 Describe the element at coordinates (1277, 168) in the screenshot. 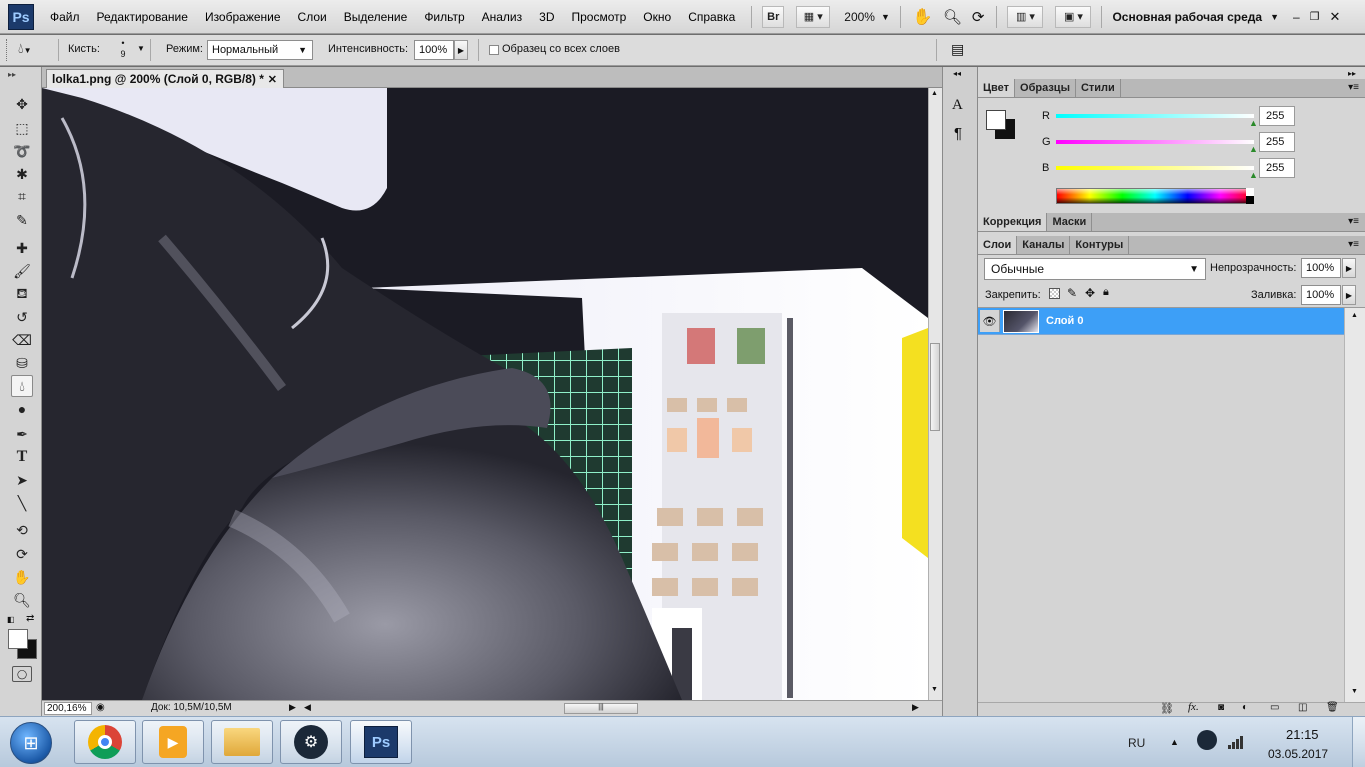

I see `channel-b-input: 255` at that location.